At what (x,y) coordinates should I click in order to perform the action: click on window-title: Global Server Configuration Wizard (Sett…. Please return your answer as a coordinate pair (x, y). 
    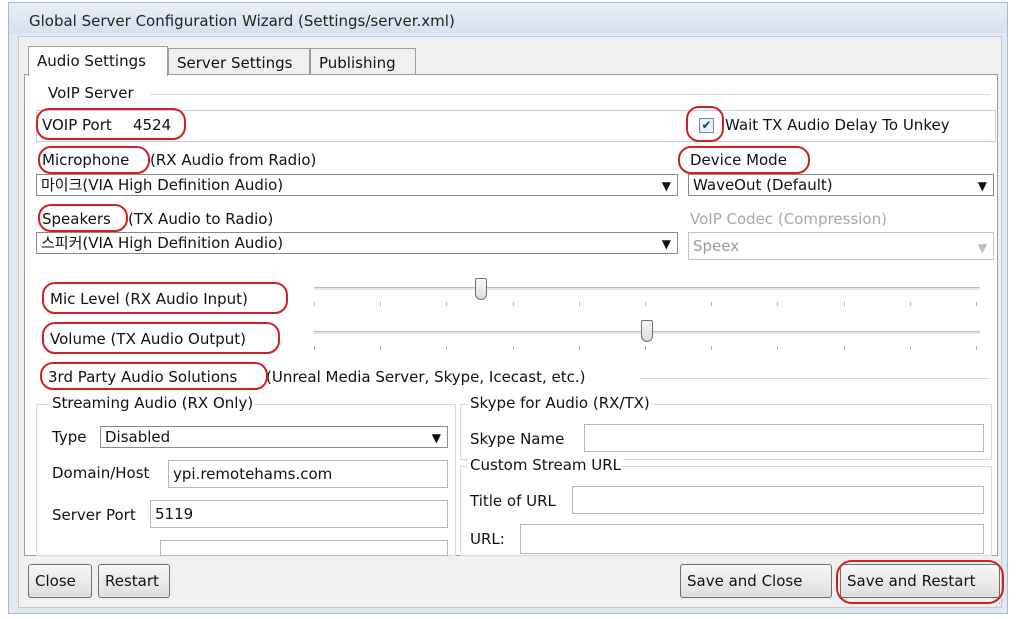
    Looking at the image, I should click on (242, 21).